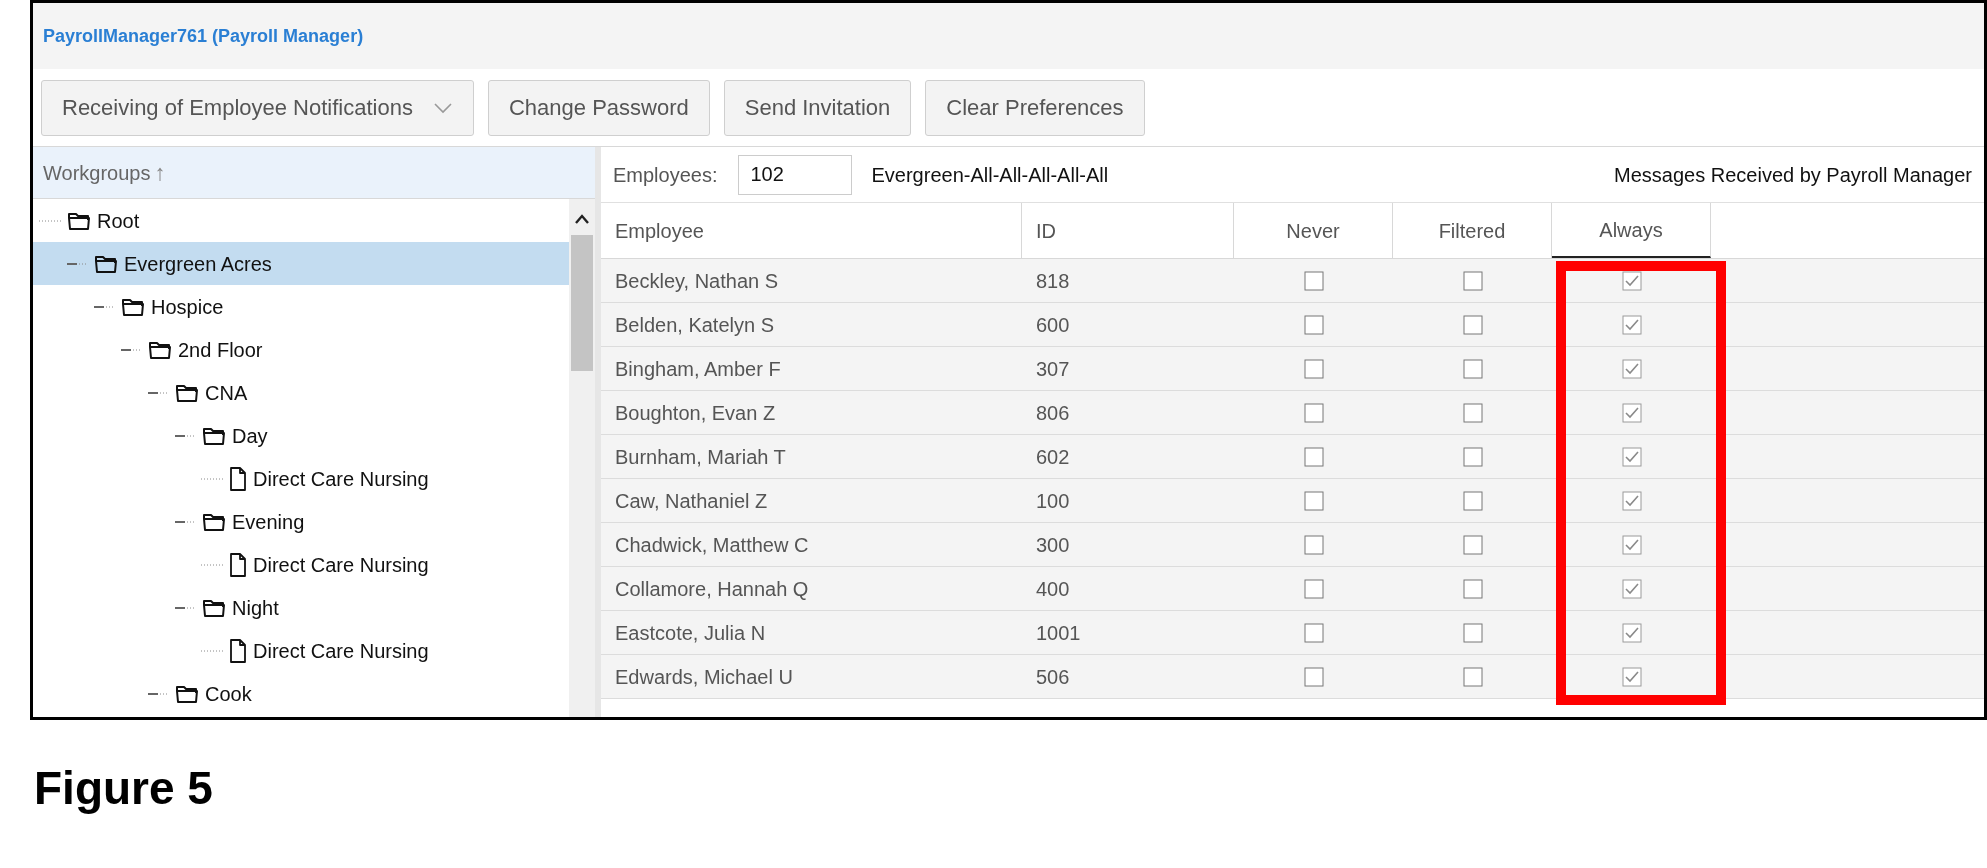  Describe the element at coordinates (1472, 230) in the screenshot. I see `column-header: Filtered` at that location.